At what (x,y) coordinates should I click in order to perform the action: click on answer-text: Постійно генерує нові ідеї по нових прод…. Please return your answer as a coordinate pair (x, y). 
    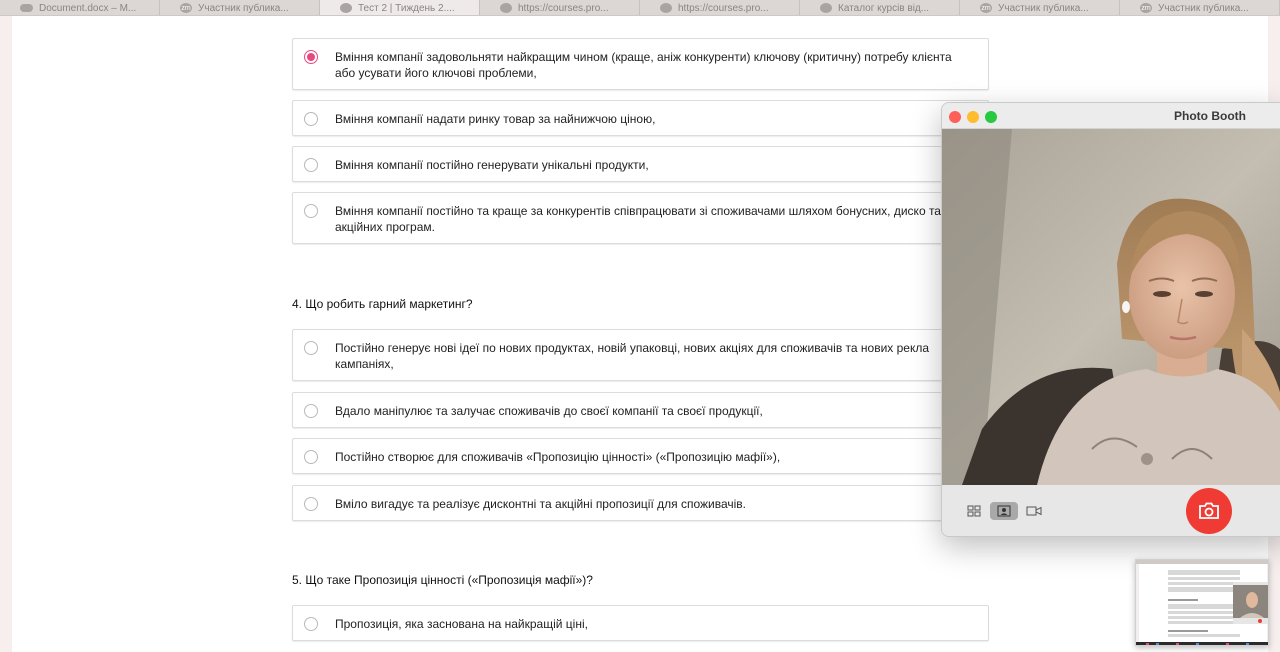
    Looking at the image, I should click on (632, 356).